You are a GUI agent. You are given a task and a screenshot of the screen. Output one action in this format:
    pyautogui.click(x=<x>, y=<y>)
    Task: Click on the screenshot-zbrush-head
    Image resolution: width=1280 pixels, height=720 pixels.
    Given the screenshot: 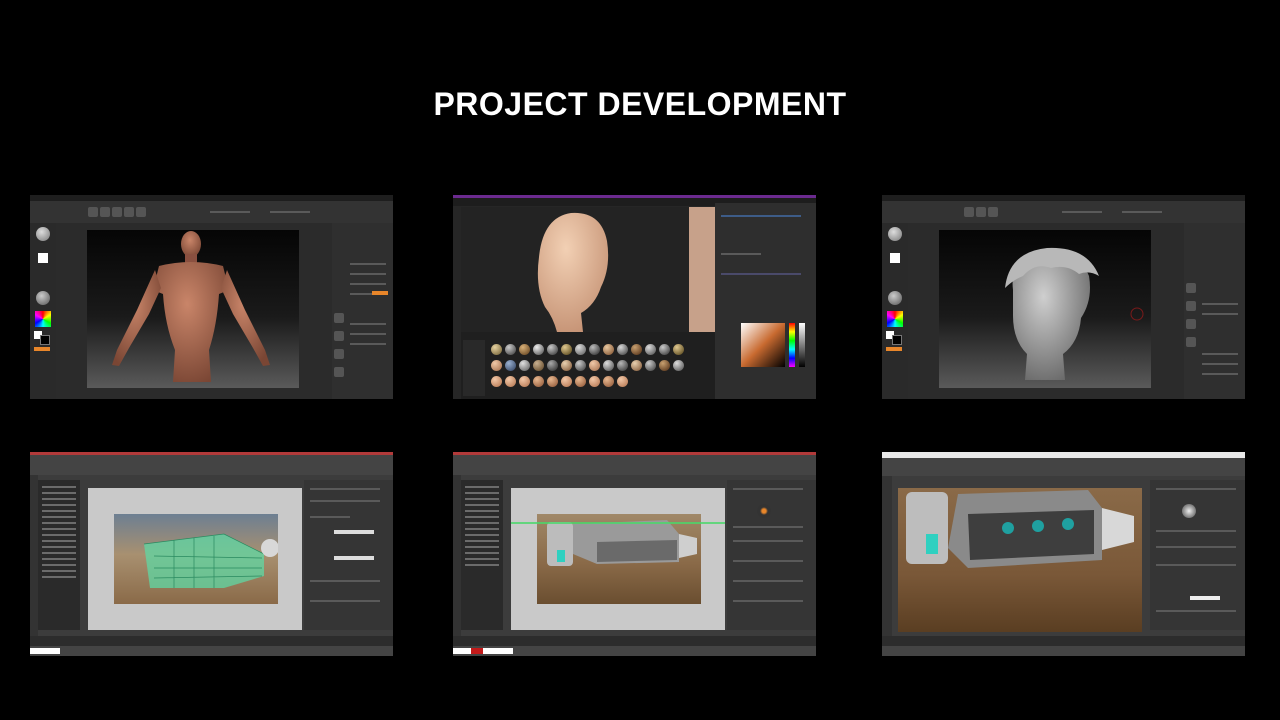 What is the action you would take?
    pyautogui.click(x=1063, y=297)
    